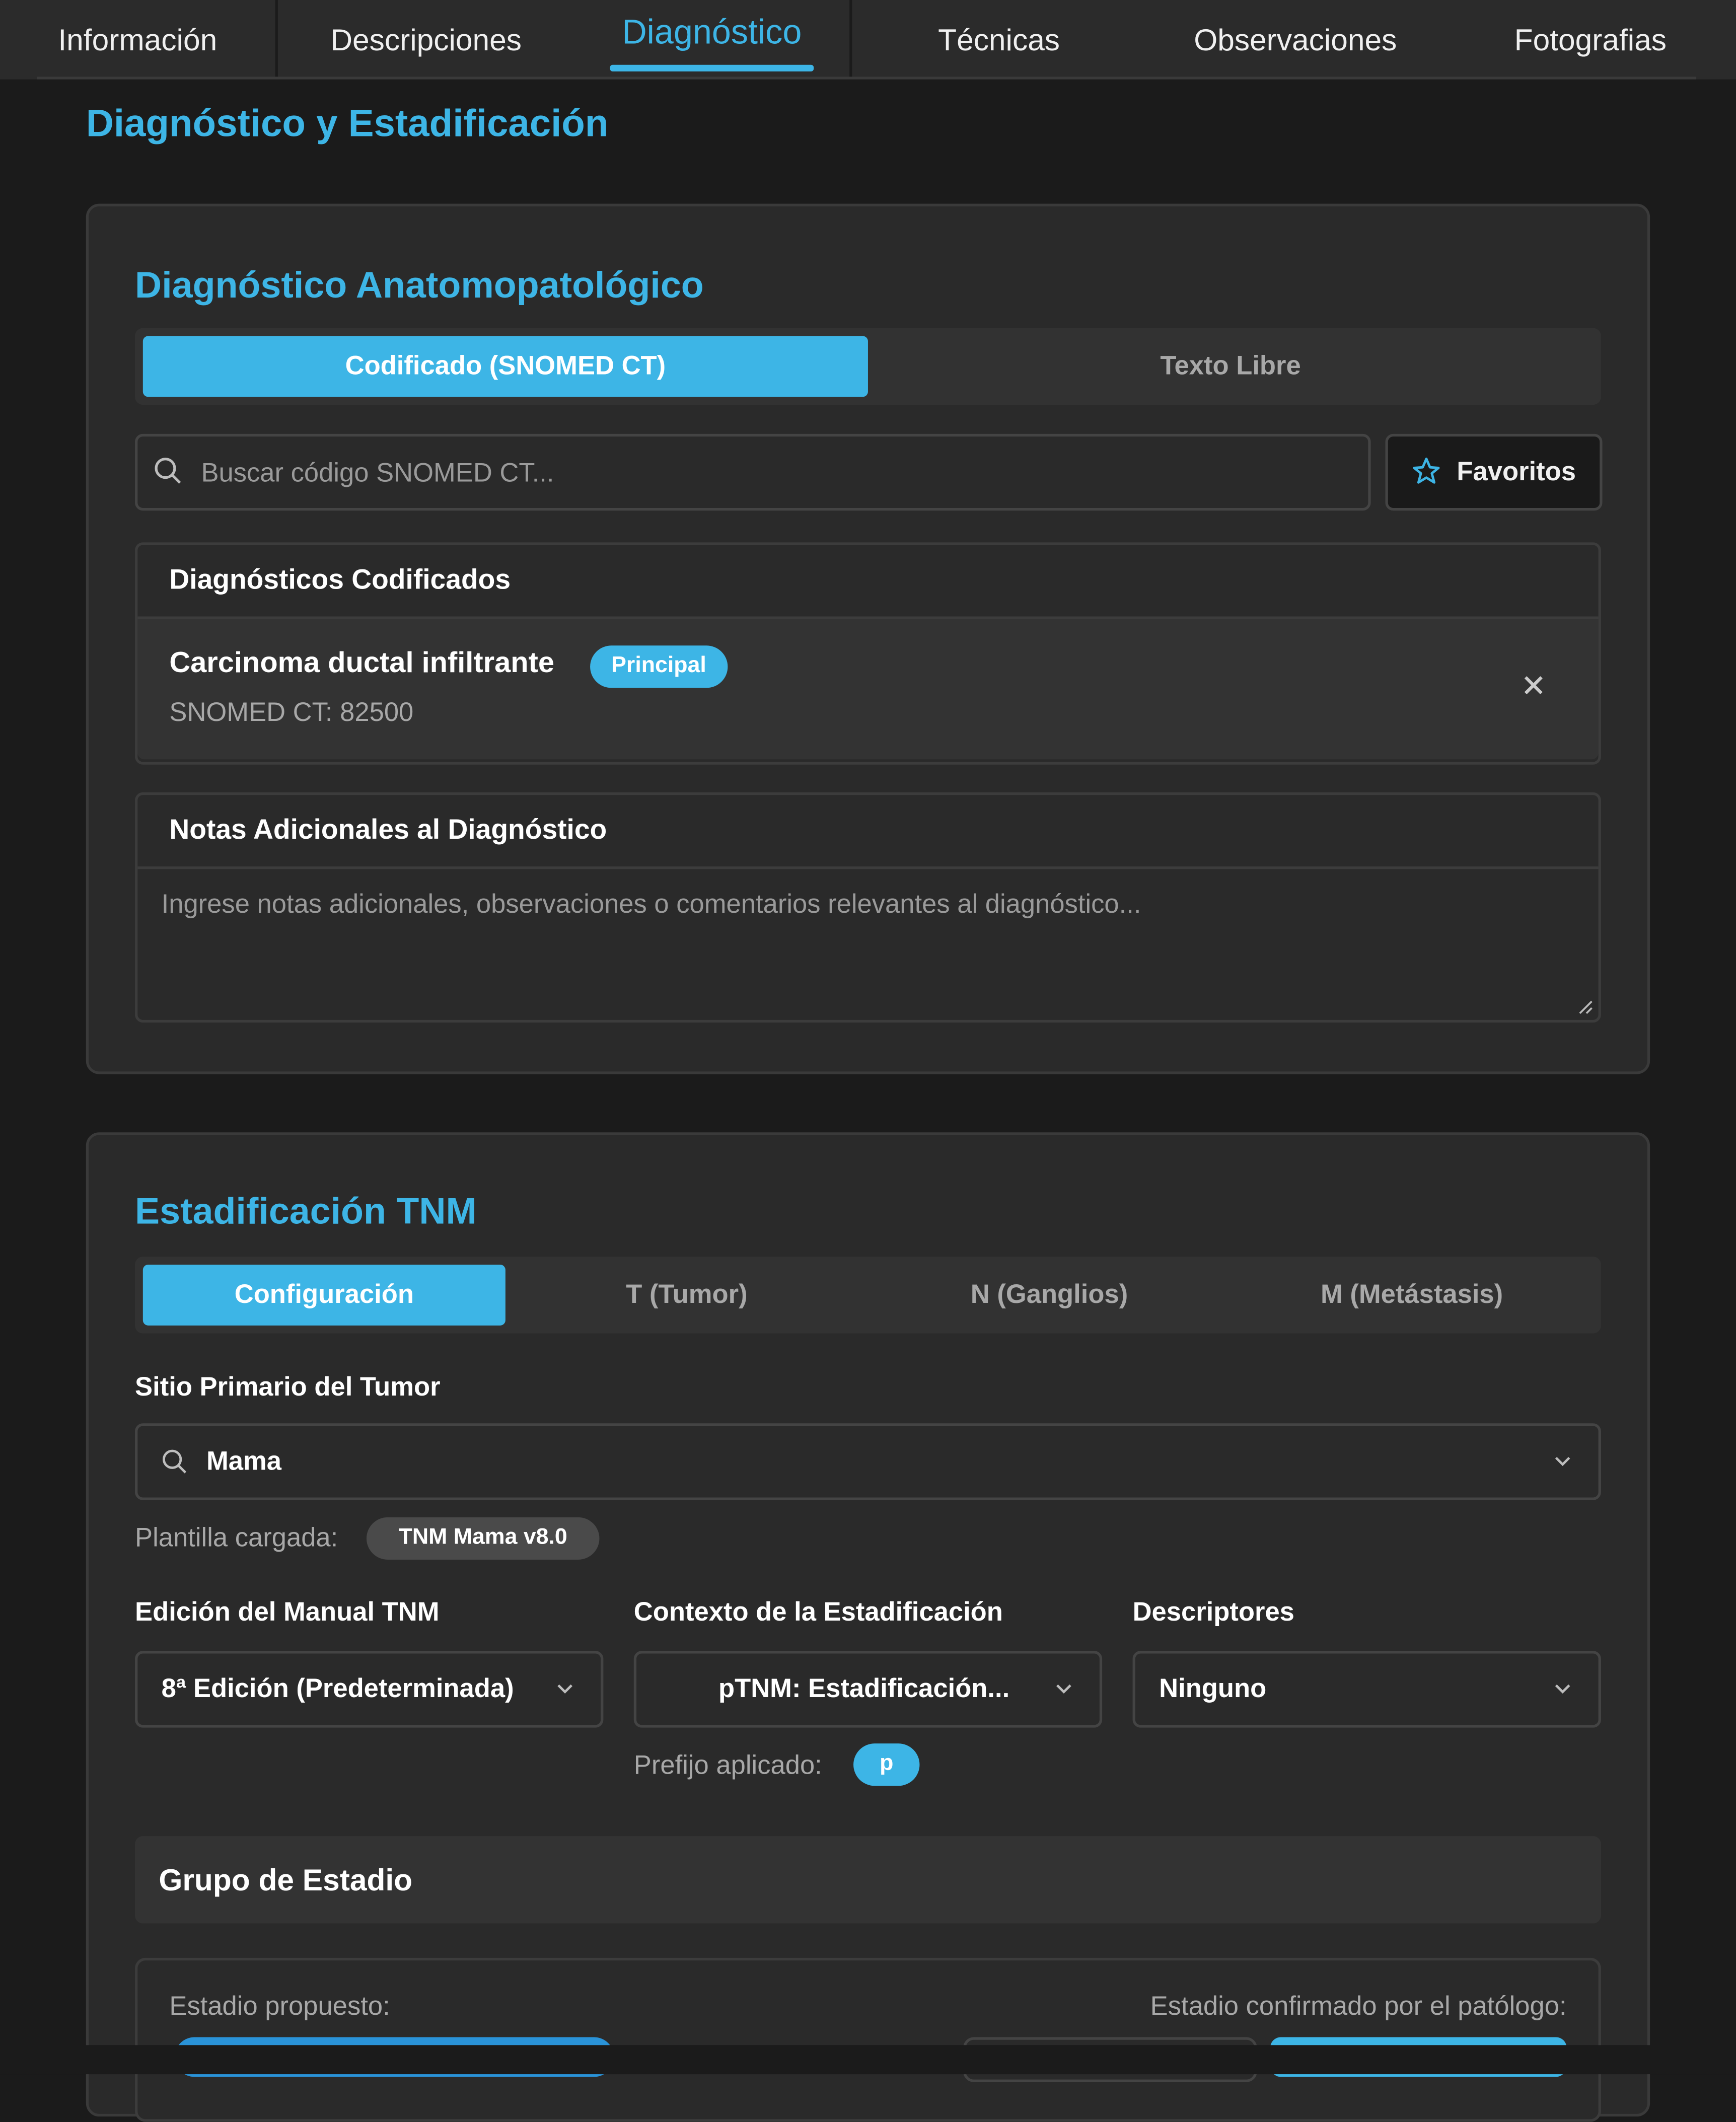 This screenshot has height=2122, width=1736. What do you see at coordinates (868, 2060) in the screenshot?
I see `bottom-viewport-edge` at bounding box center [868, 2060].